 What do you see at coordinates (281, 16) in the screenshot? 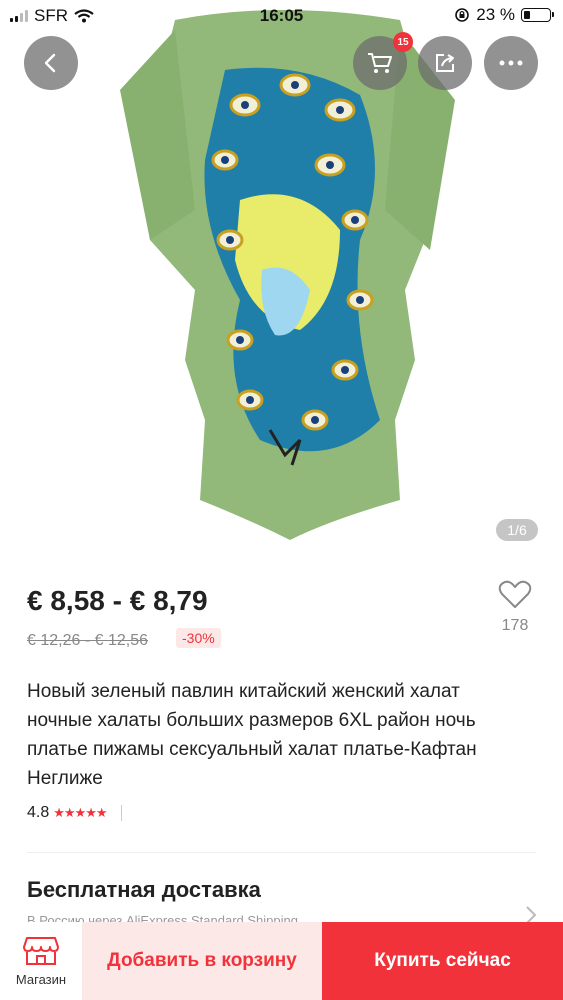
I see `status-bar: SFR 16:05 23 %` at bounding box center [281, 16].